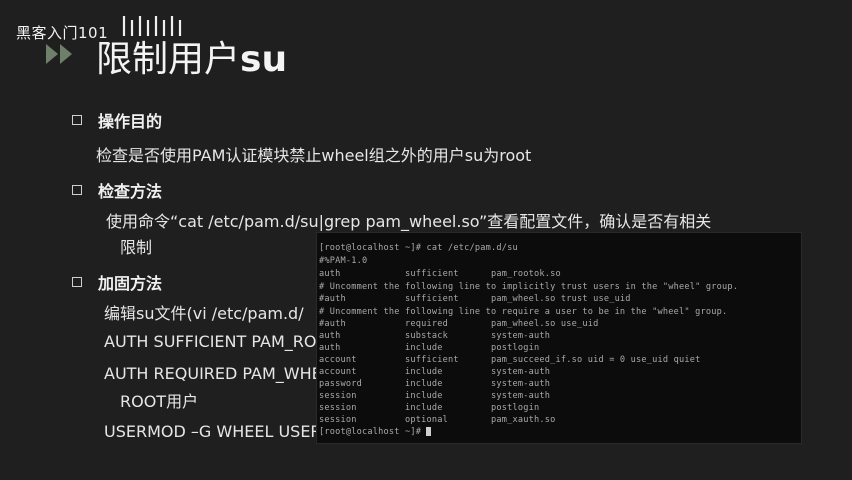 Image resolution: width=852 pixels, height=480 pixels. Describe the element at coordinates (130, 191) in the screenshot. I see `section-title: 检查方法` at that location.